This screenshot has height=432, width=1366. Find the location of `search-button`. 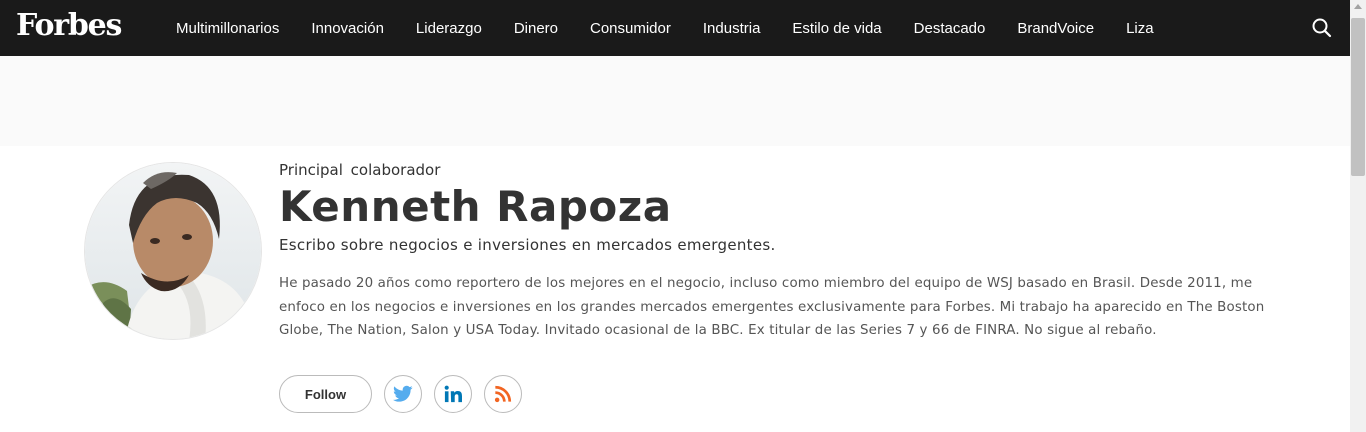

search-button is located at coordinates (1322, 28).